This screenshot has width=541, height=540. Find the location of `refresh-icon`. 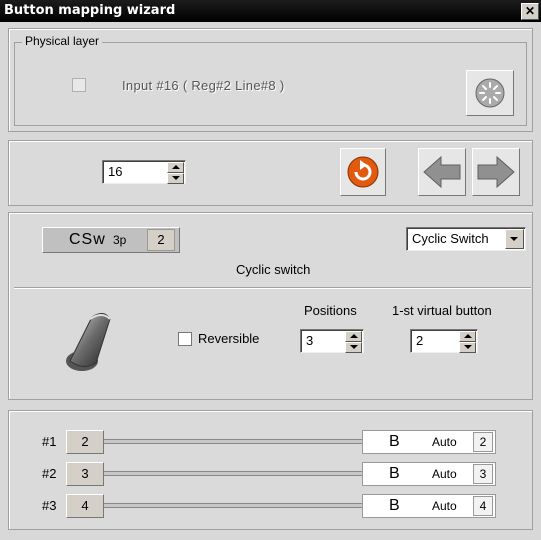

refresh-icon is located at coordinates (363, 172).